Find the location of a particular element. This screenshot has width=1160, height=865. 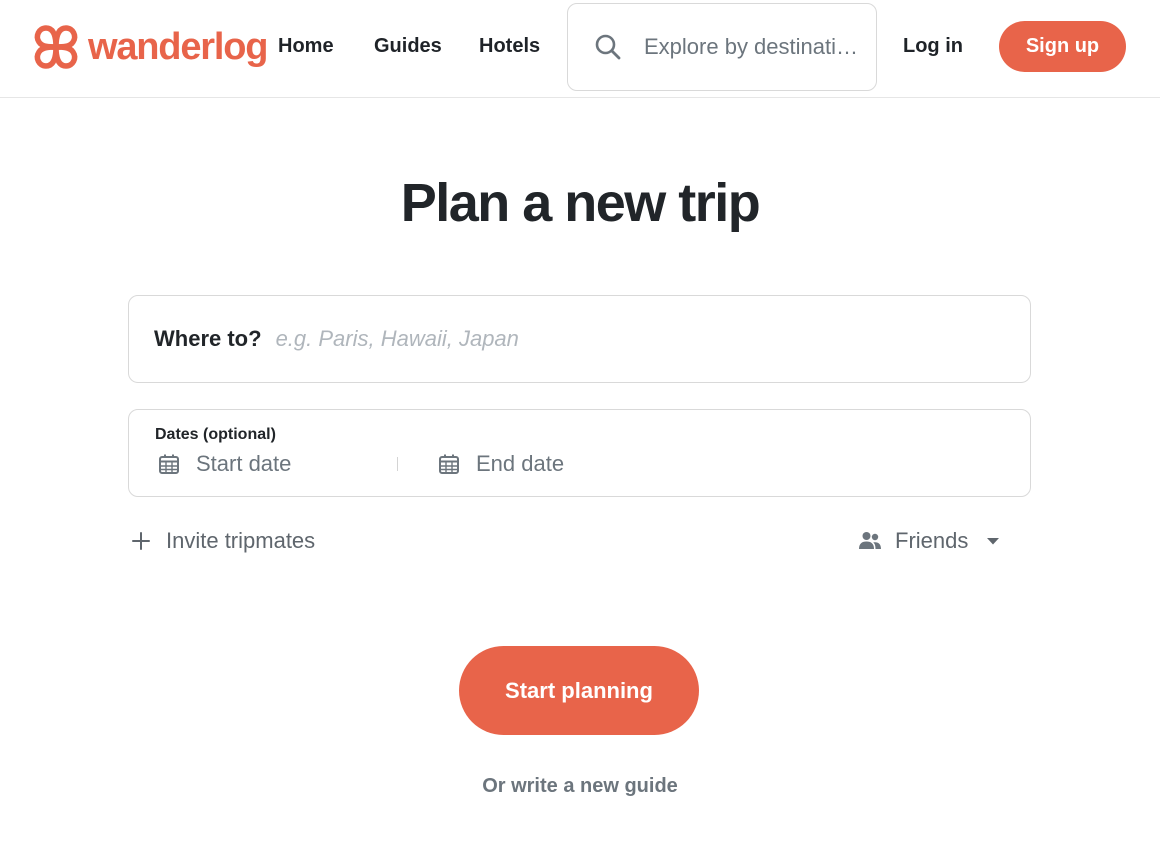

where-to-label: Where to? is located at coordinates (208, 338).